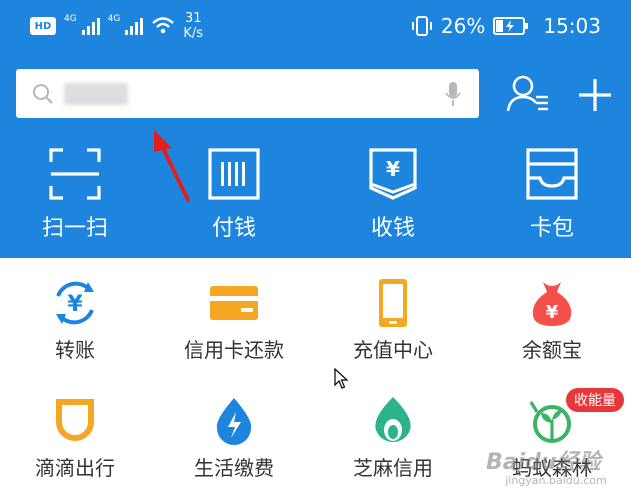 The height and width of the screenshot is (503, 631). Describe the element at coordinates (116, 26) in the screenshot. I see `status-bar-left: HD 4G 4G 31 K/s` at that location.